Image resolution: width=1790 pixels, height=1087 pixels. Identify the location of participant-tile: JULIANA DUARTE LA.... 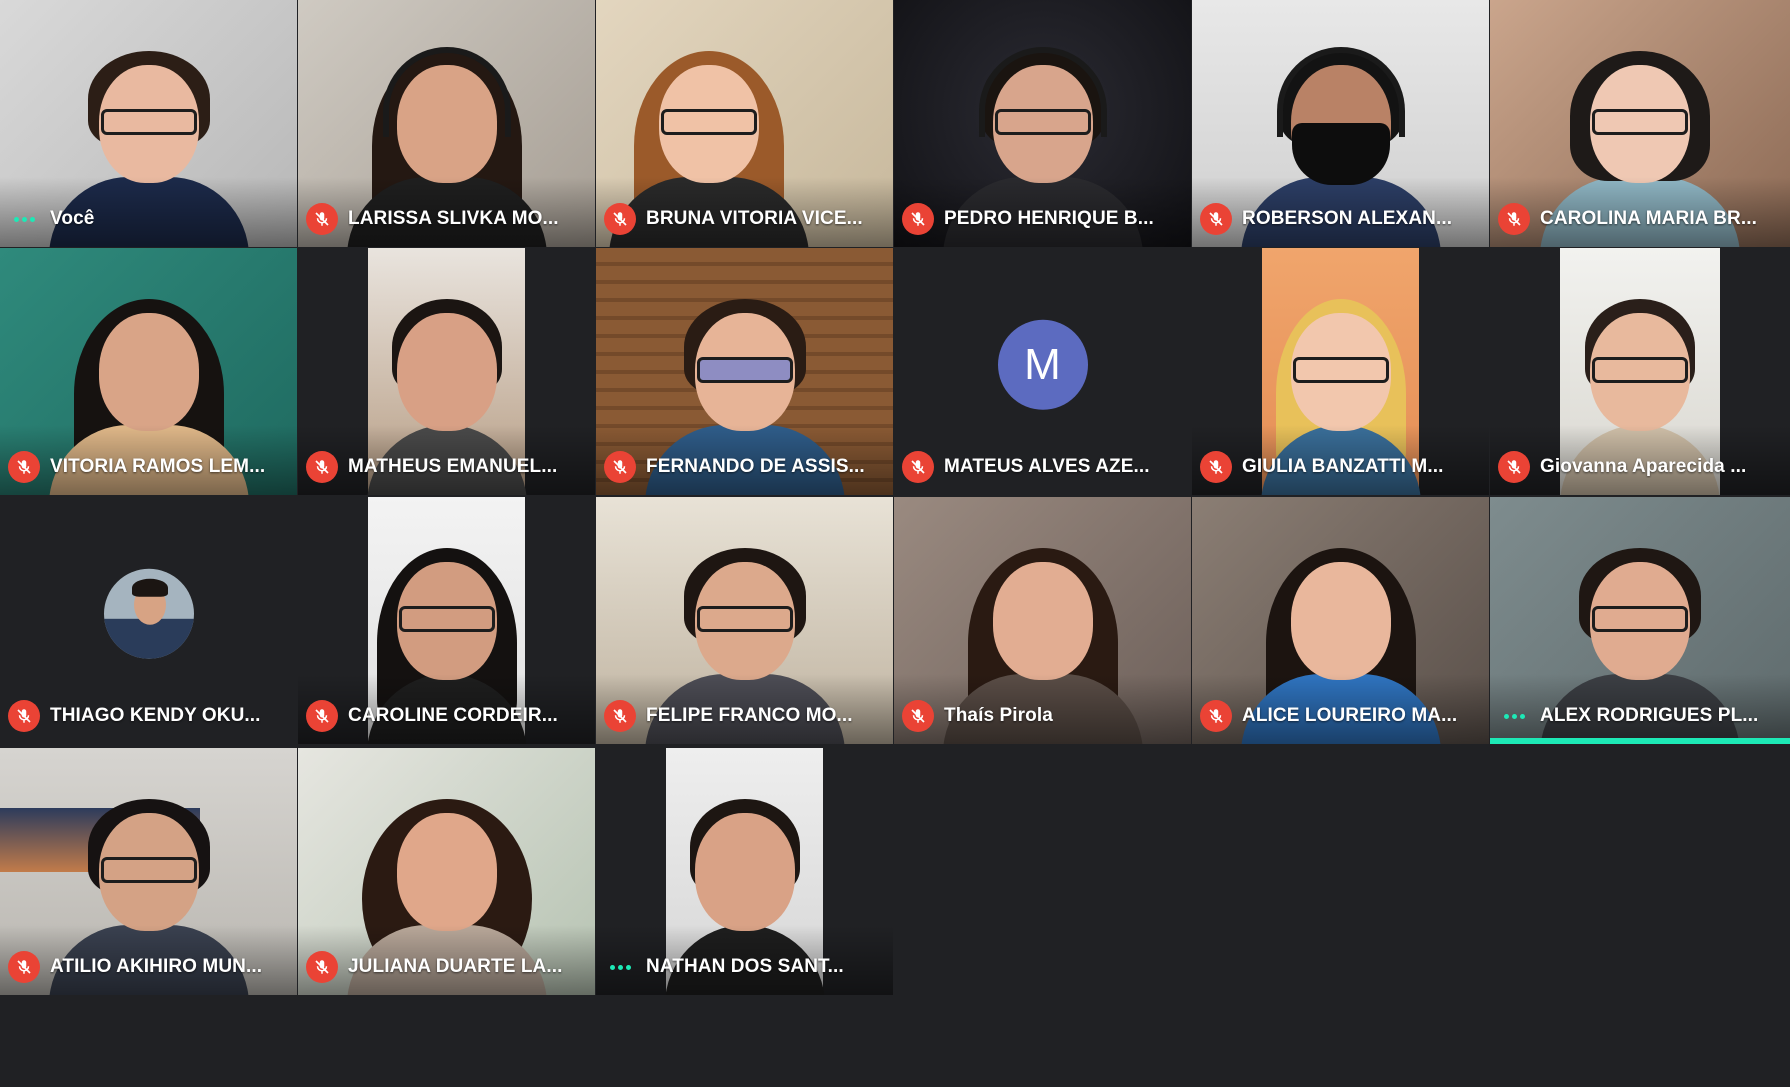
(446, 871).